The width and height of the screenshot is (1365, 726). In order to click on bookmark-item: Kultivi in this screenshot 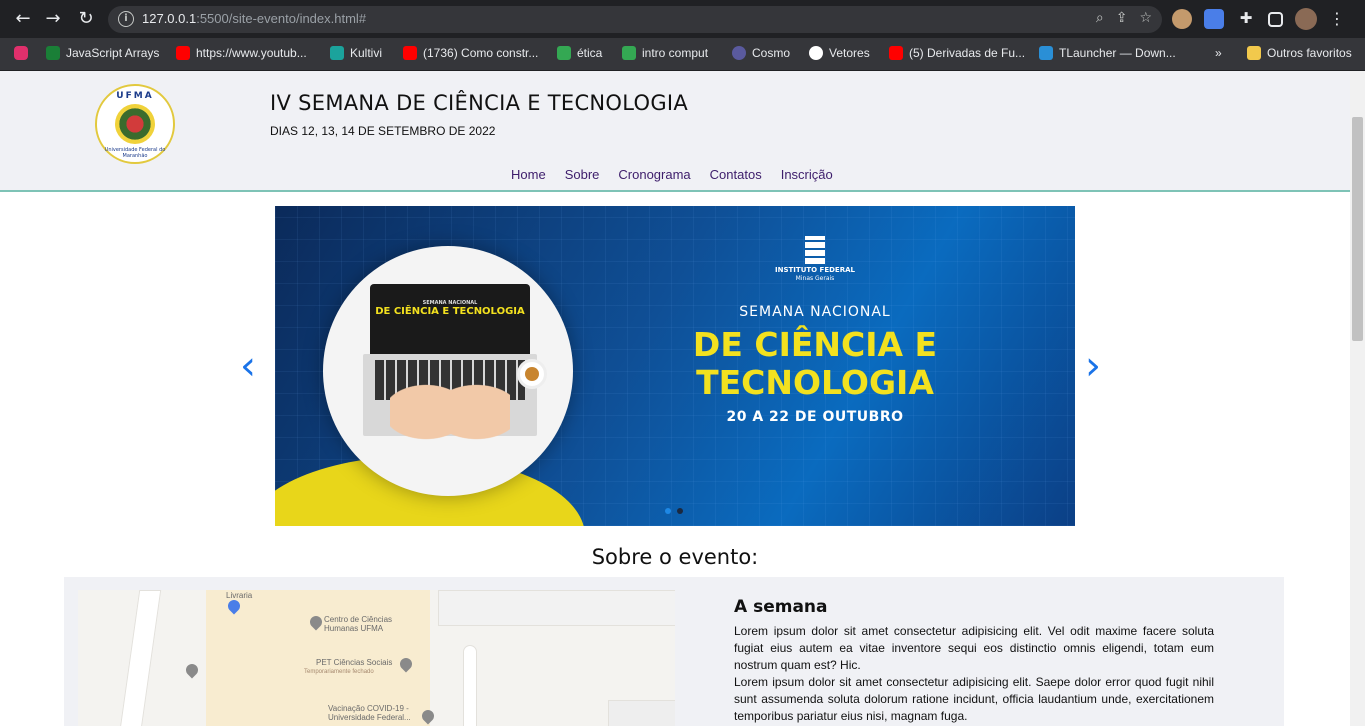, I will do `click(356, 53)`.